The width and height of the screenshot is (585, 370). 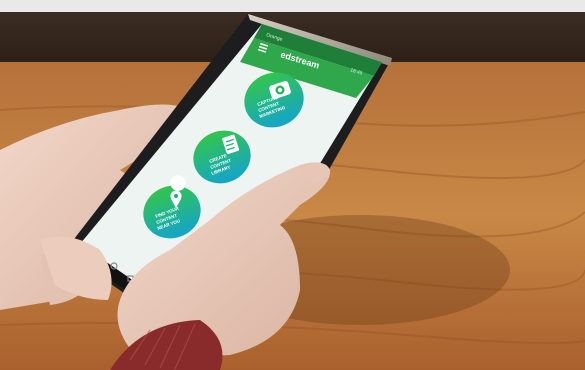 I want to click on top-border, so click(x=292, y=6).